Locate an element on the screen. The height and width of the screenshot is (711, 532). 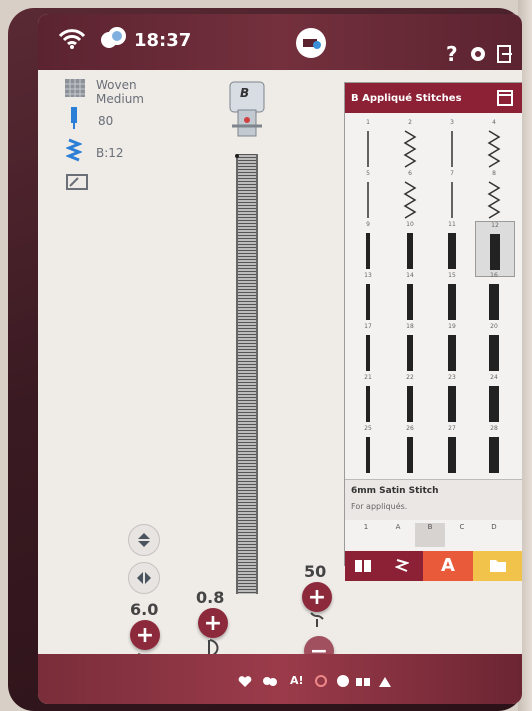
stitch-number: 13 is located at coordinates (368, 275).